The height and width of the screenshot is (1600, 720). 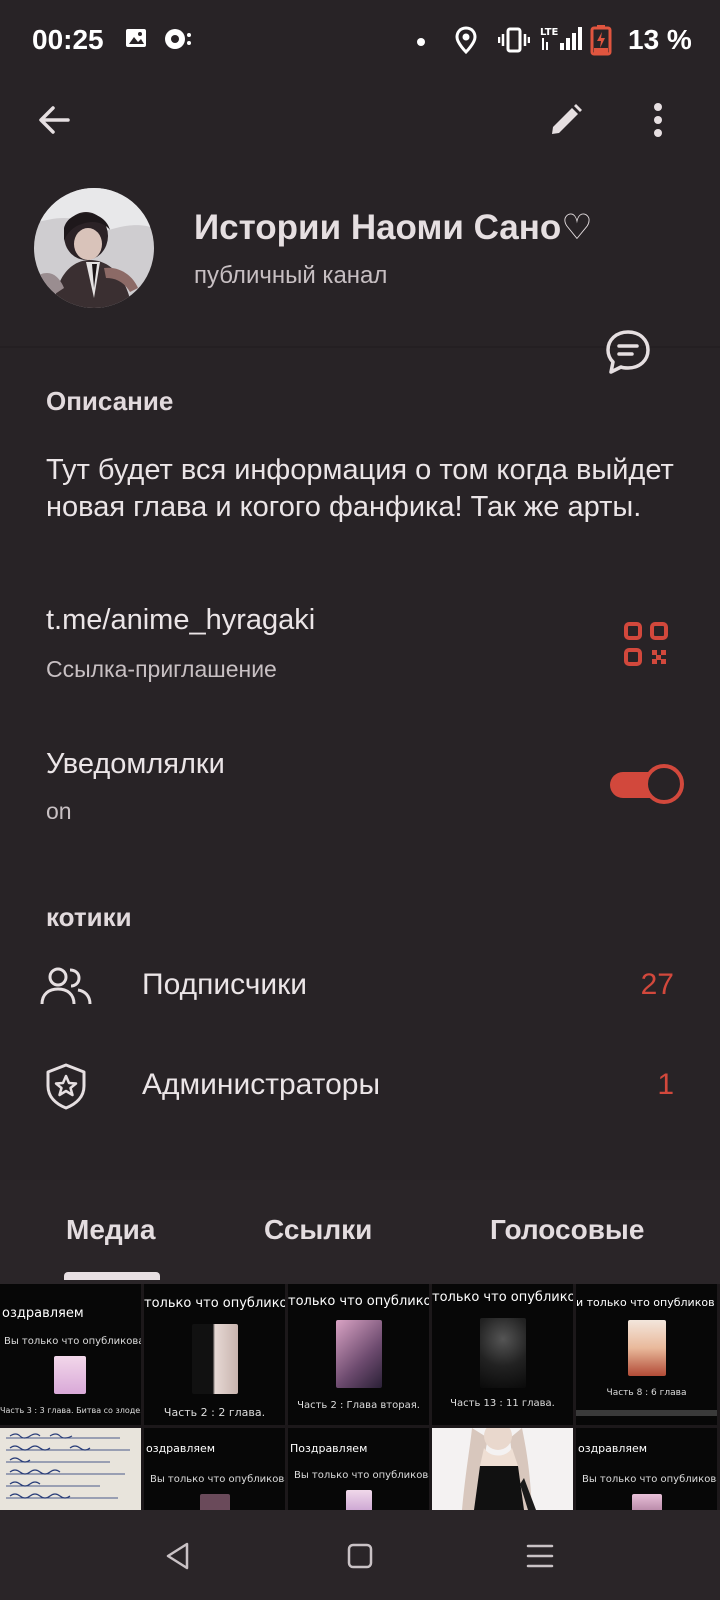 I want to click on nav-home-icon, so click(x=360, y=1556).